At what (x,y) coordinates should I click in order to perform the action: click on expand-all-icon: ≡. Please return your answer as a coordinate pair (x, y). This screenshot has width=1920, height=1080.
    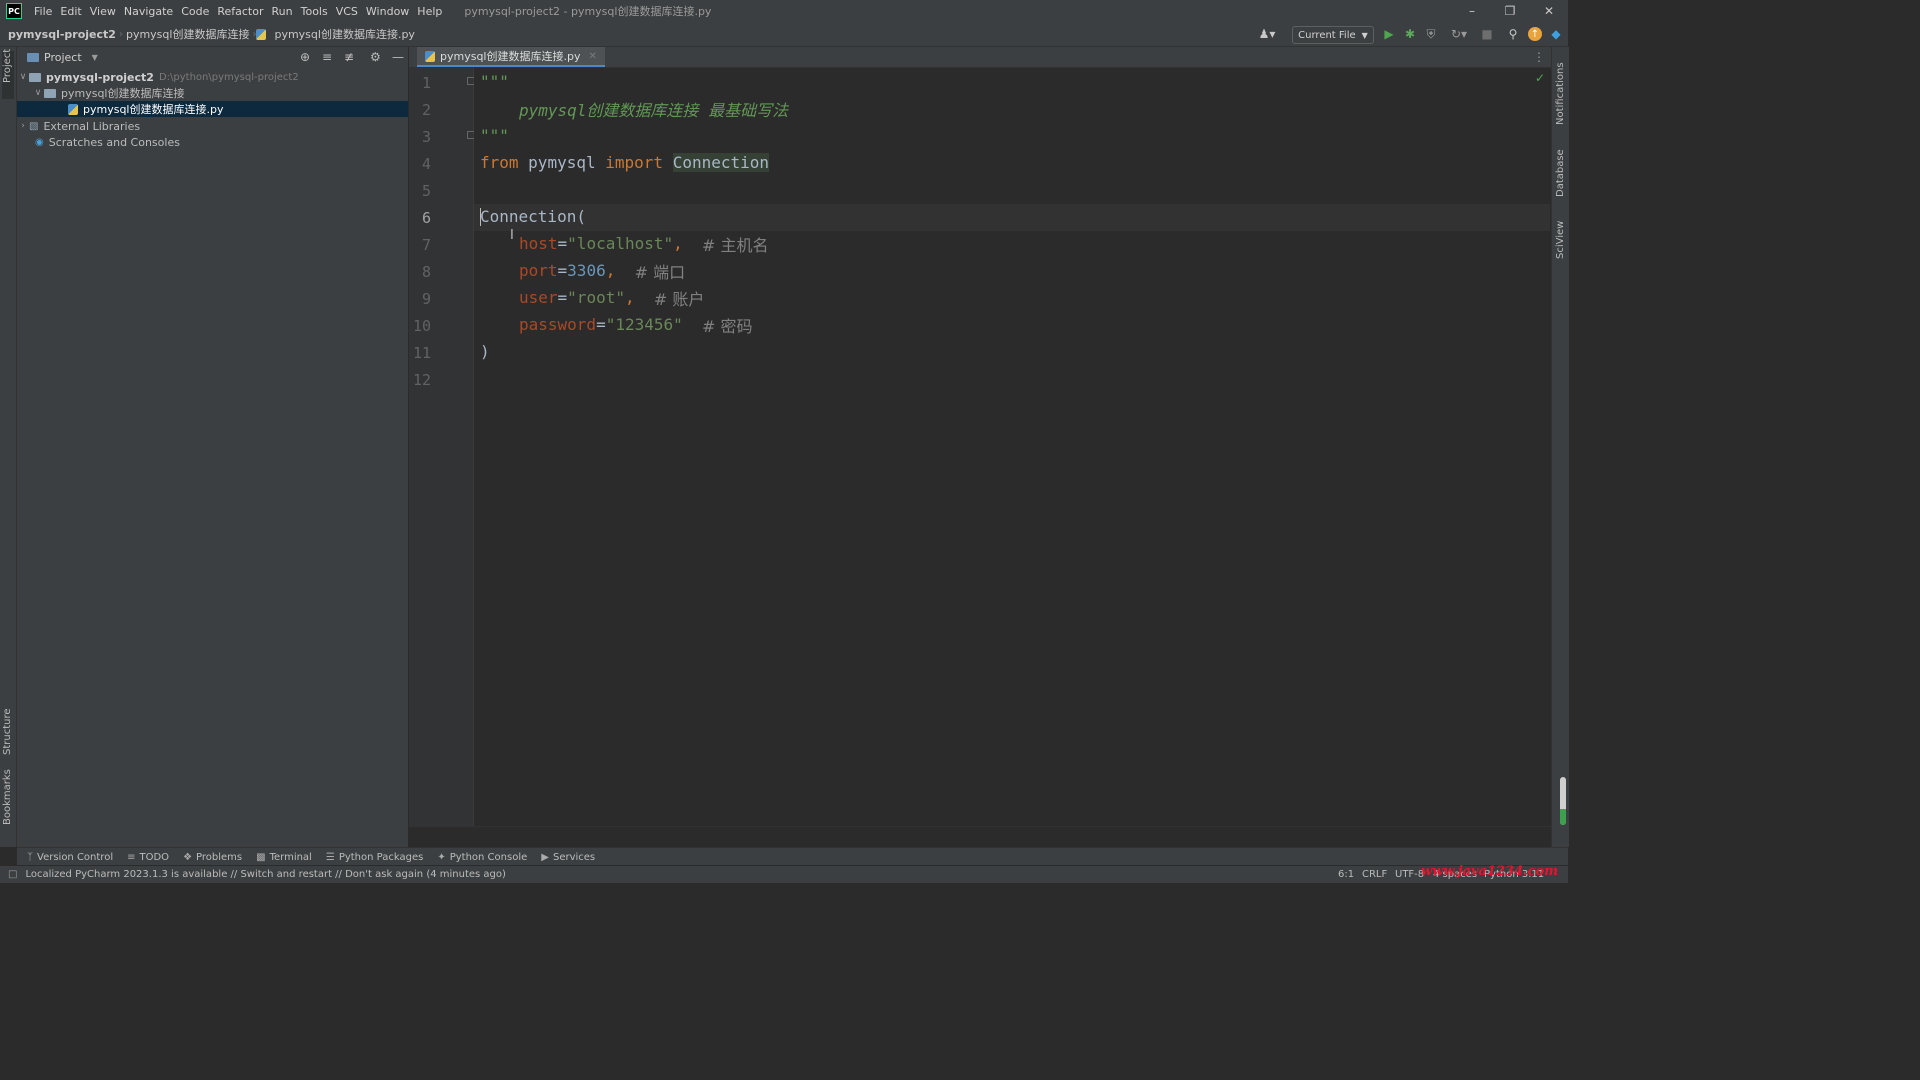
    Looking at the image, I should click on (327, 57).